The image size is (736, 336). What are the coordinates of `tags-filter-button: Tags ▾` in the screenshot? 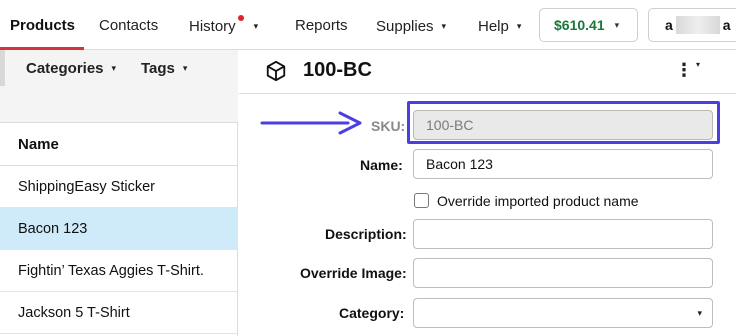 It's located at (164, 68).